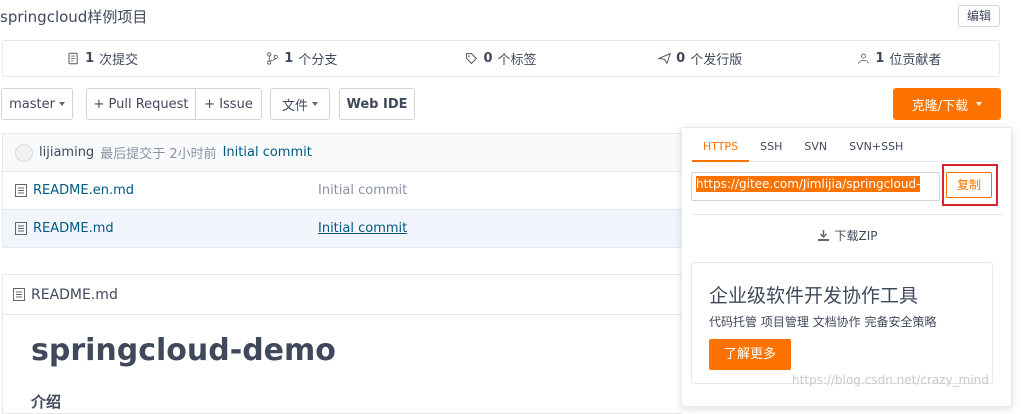  What do you see at coordinates (979, 16) in the screenshot?
I see `edit-button: 编辑` at bounding box center [979, 16].